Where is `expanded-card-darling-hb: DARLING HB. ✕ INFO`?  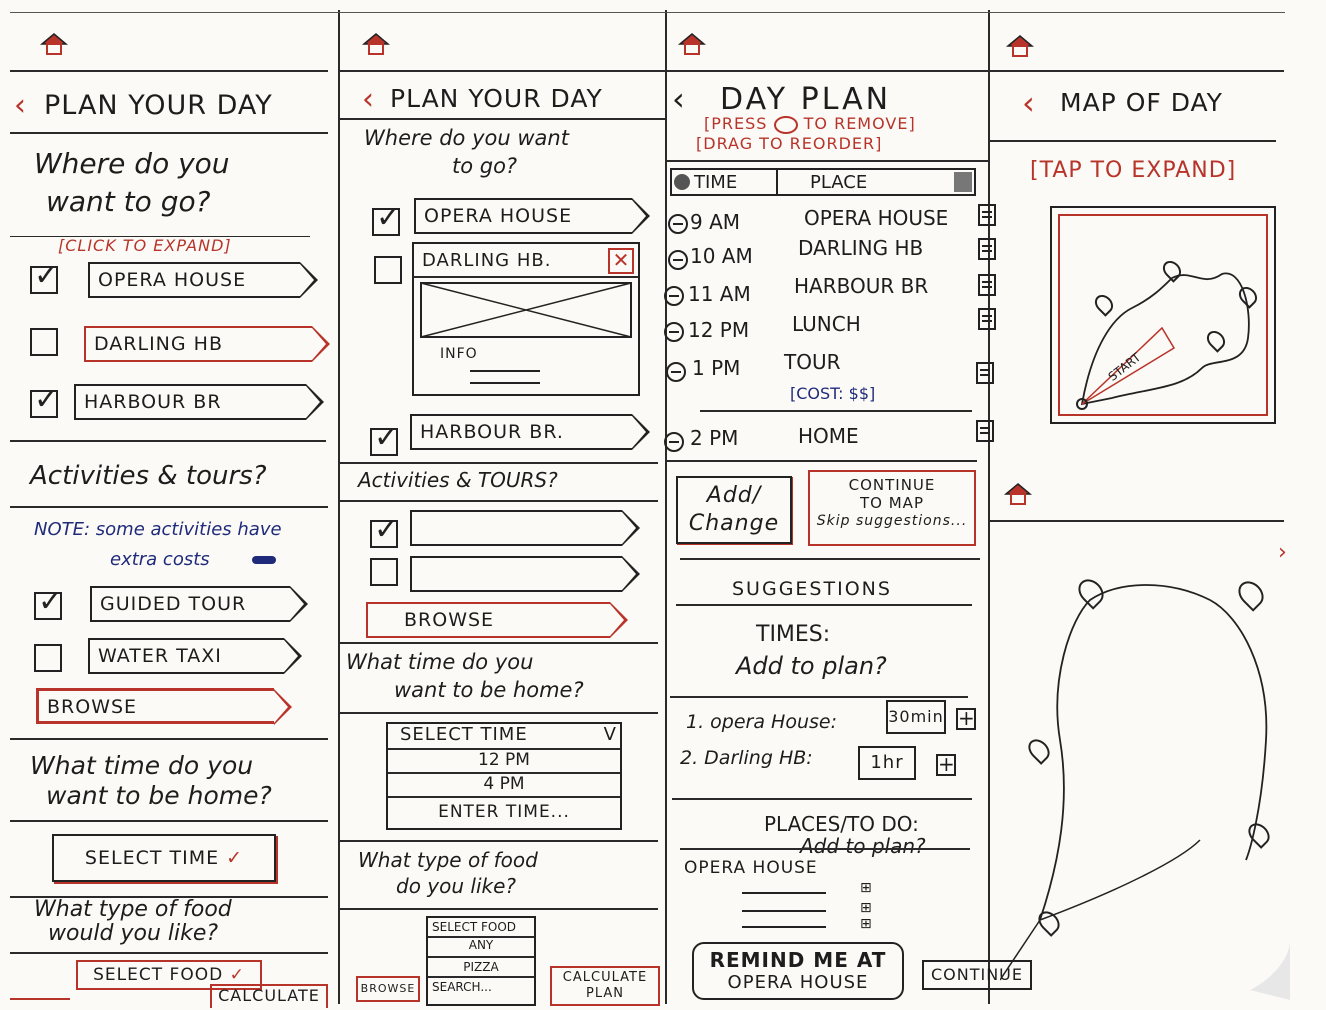 expanded-card-darling-hb: DARLING HB. ✕ INFO is located at coordinates (526, 319).